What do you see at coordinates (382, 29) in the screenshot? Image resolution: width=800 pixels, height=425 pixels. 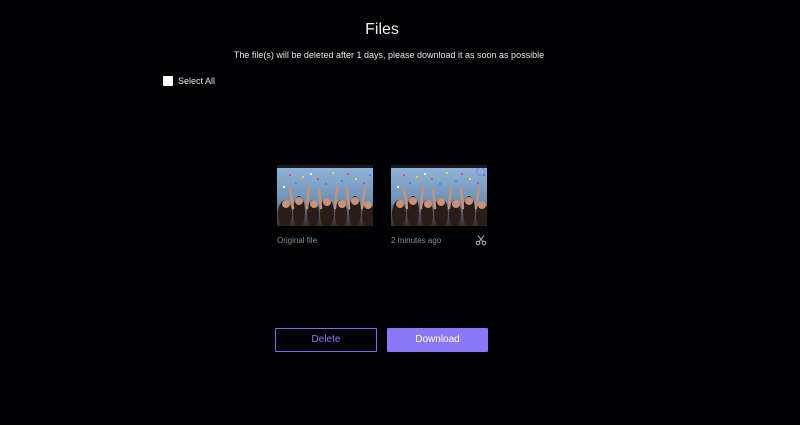 I see `page-title: Files` at bounding box center [382, 29].